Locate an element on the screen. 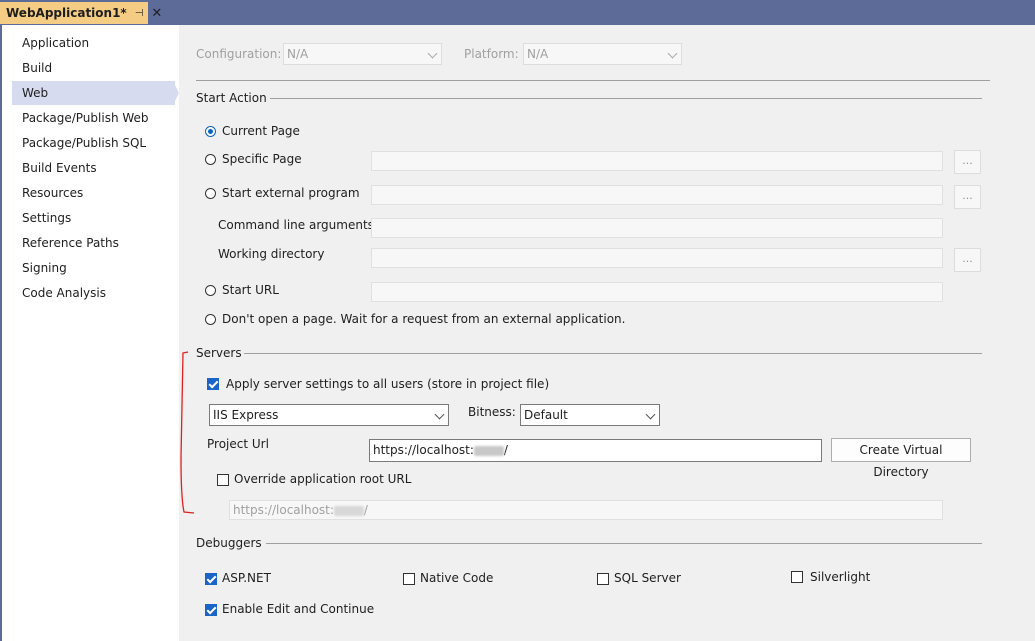 Image resolution: width=1035 pixels, height=641 pixels. document-tab: WebApplication1* ⊣ ✕ is located at coordinates (81, 13).